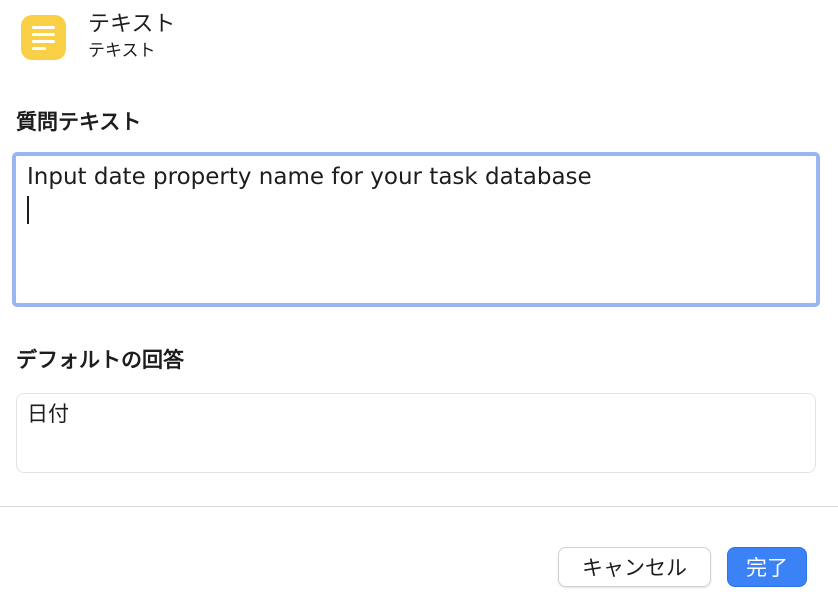 The width and height of the screenshot is (838, 602). Describe the element at coordinates (132, 24) in the screenshot. I see `action-title: テキスト` at that location.